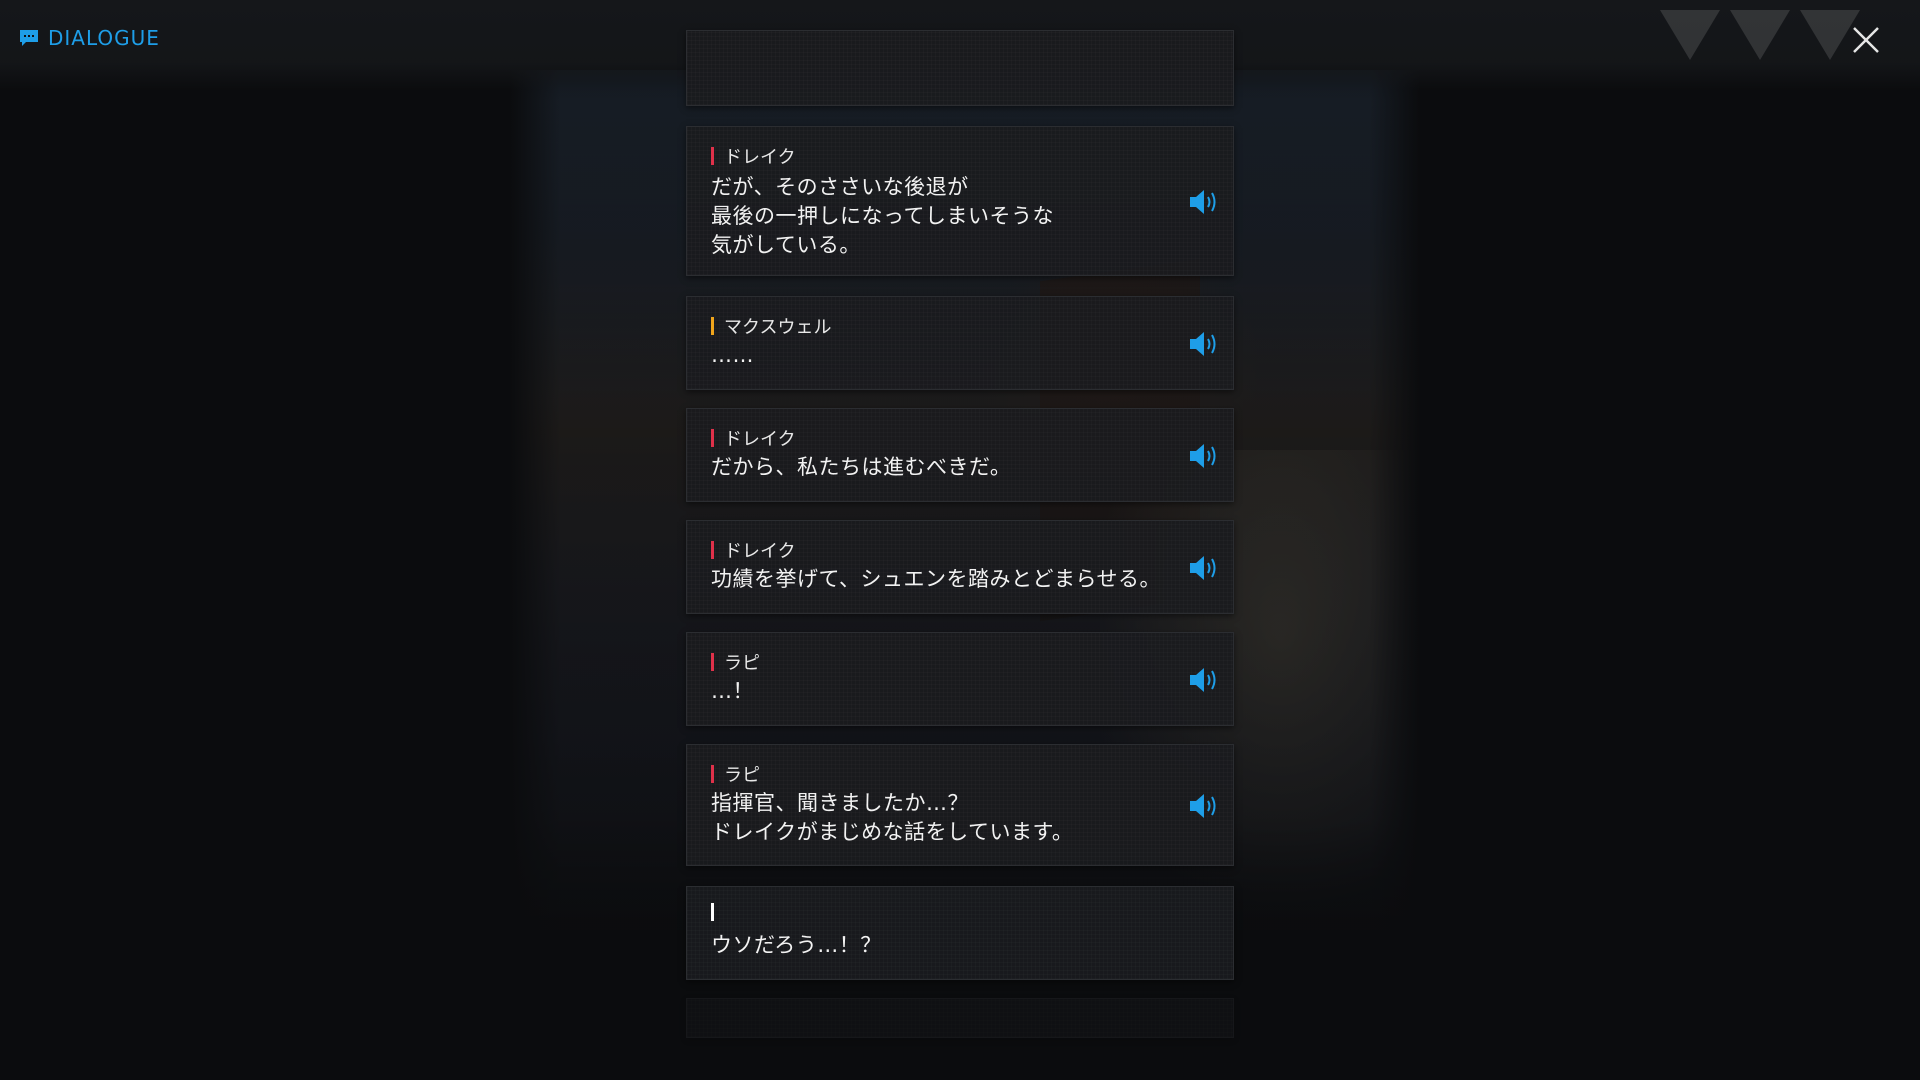  Describe the element at coordinates (796, 945) in the screenshot. I see `dialogue-line: ウソだろう…！？` at that location.